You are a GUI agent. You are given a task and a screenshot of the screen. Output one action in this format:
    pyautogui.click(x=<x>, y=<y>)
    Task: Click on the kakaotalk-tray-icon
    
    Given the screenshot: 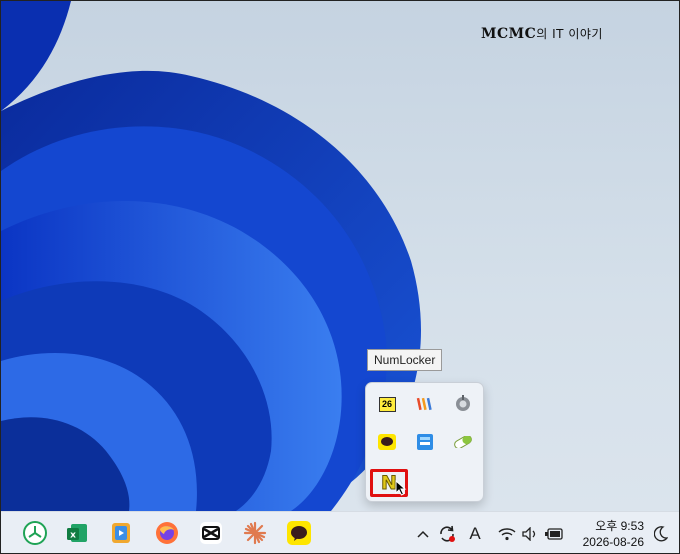 What is the action you would take?
    pyautogui.click(x=387, y=442)
    